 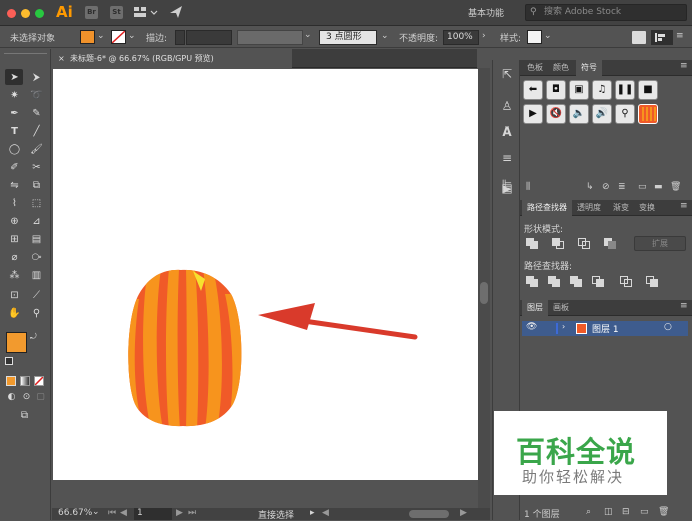 What do you see at coordinates (647, 208) in the screenshot?
I see `tab-transform: 变换` at bounding box center [647, 208].